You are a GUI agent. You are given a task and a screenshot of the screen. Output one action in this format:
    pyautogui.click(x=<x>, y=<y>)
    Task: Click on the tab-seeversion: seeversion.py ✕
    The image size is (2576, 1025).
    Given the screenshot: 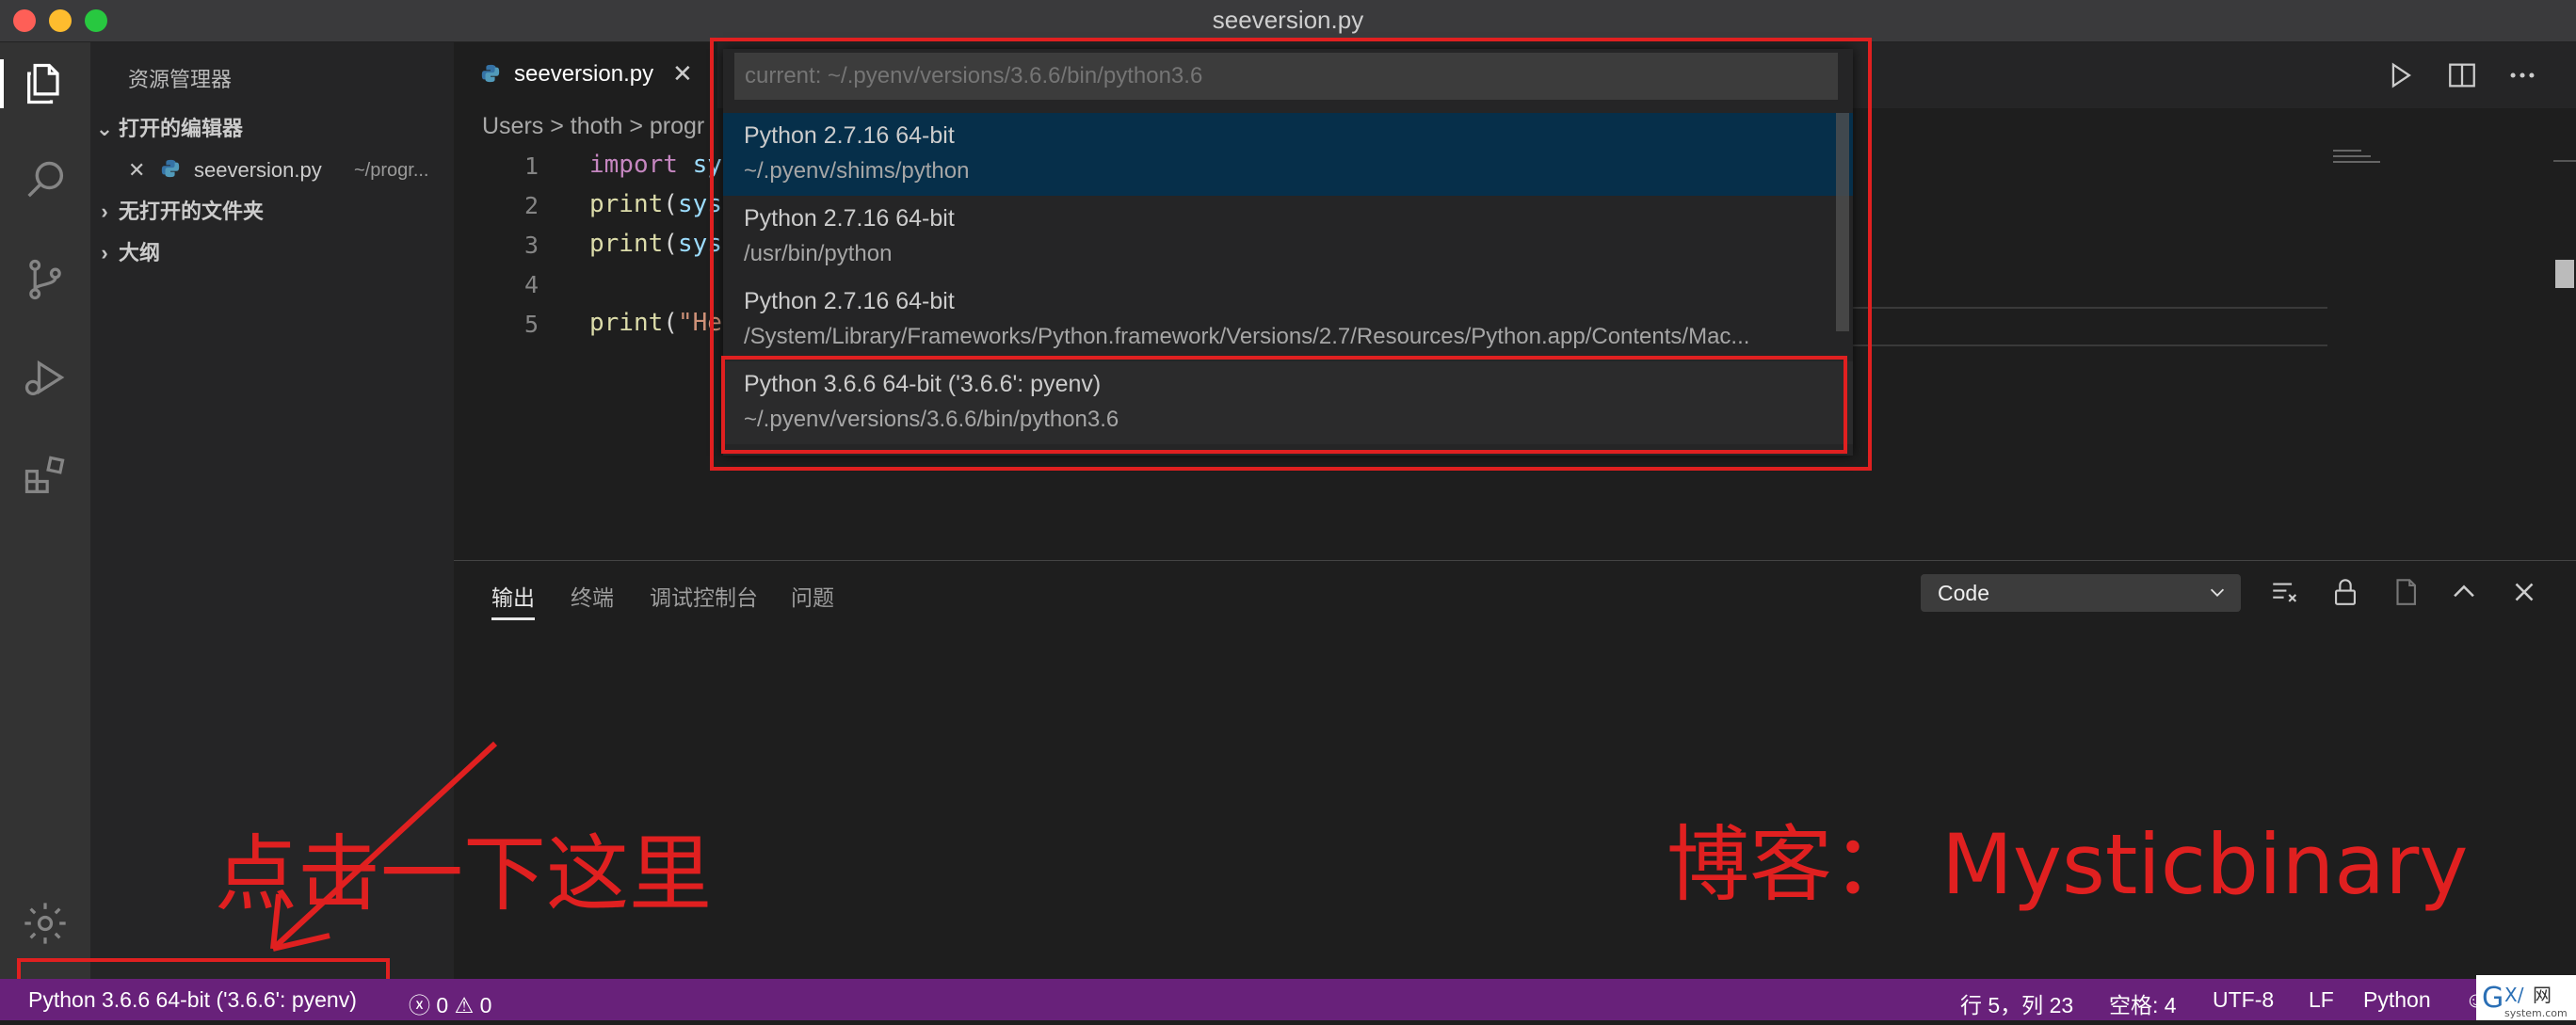 What is the action you would take?
    pyautogui.click(x=585, y=75)
    